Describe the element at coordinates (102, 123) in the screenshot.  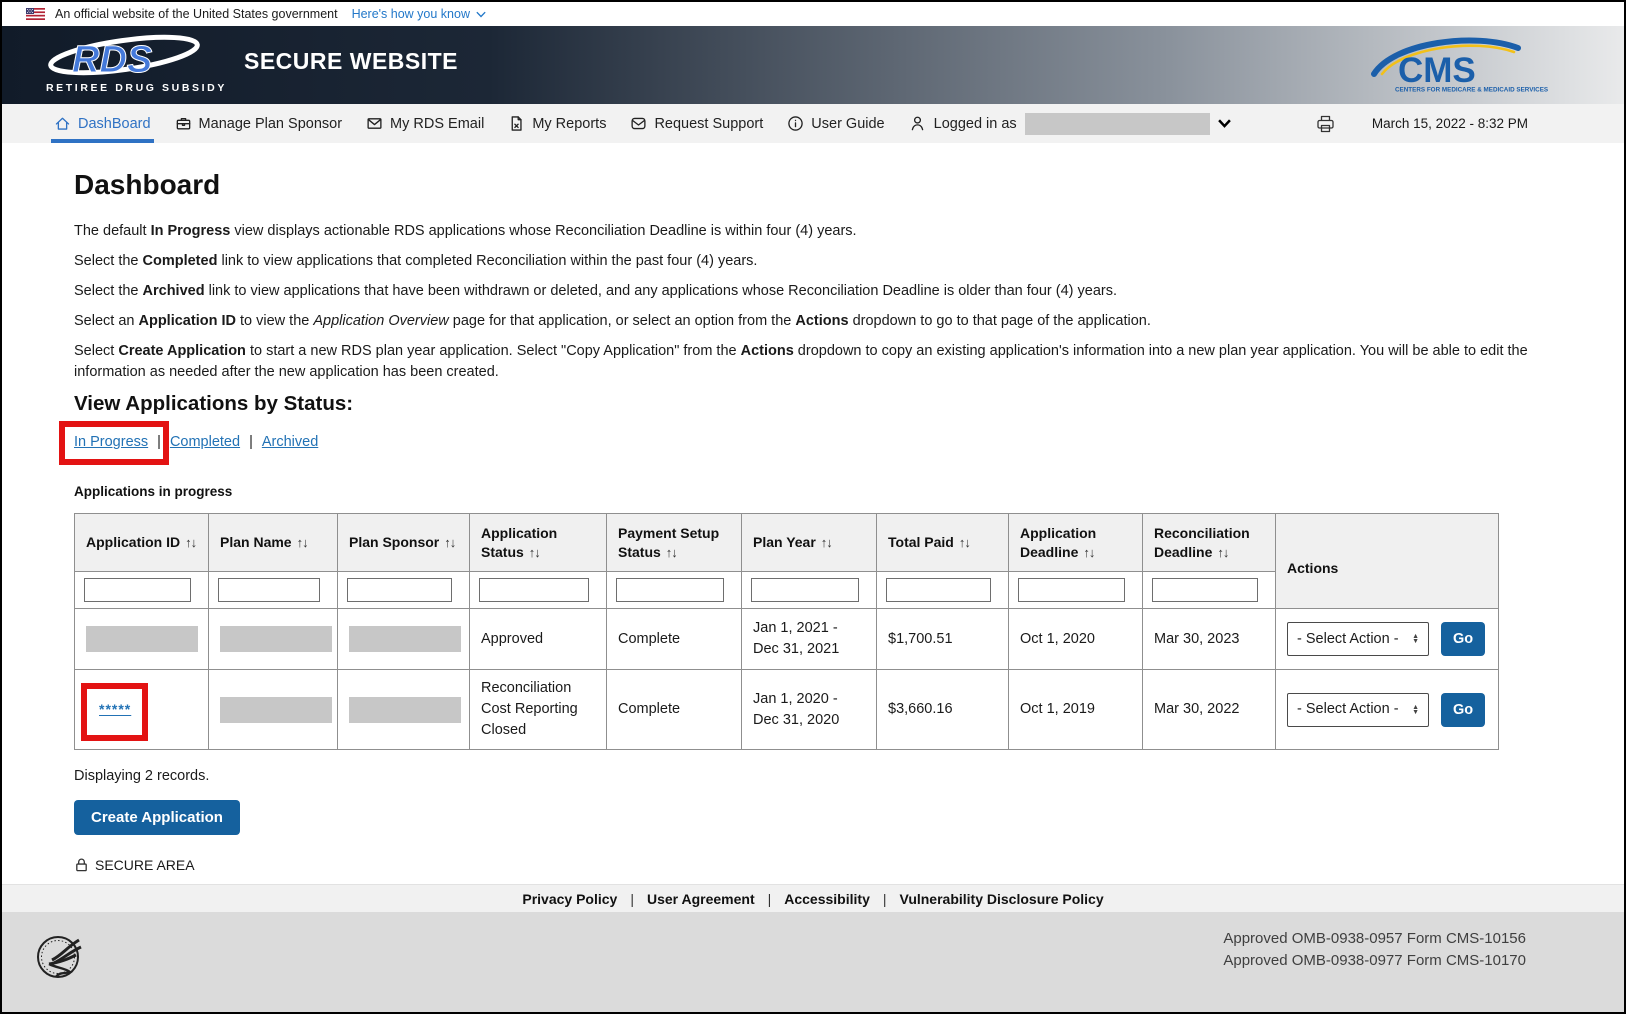
I see `nav-item-dashboard: DashBoard` at that location.